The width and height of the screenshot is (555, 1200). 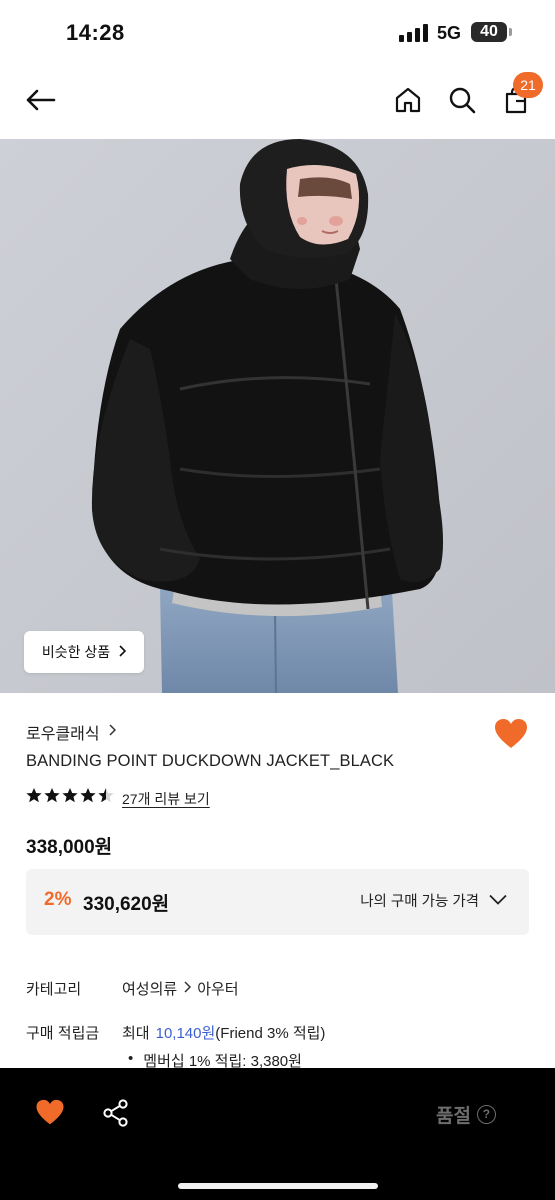 I want to click on bottom-action-bar, so click(x=277, y=1134).